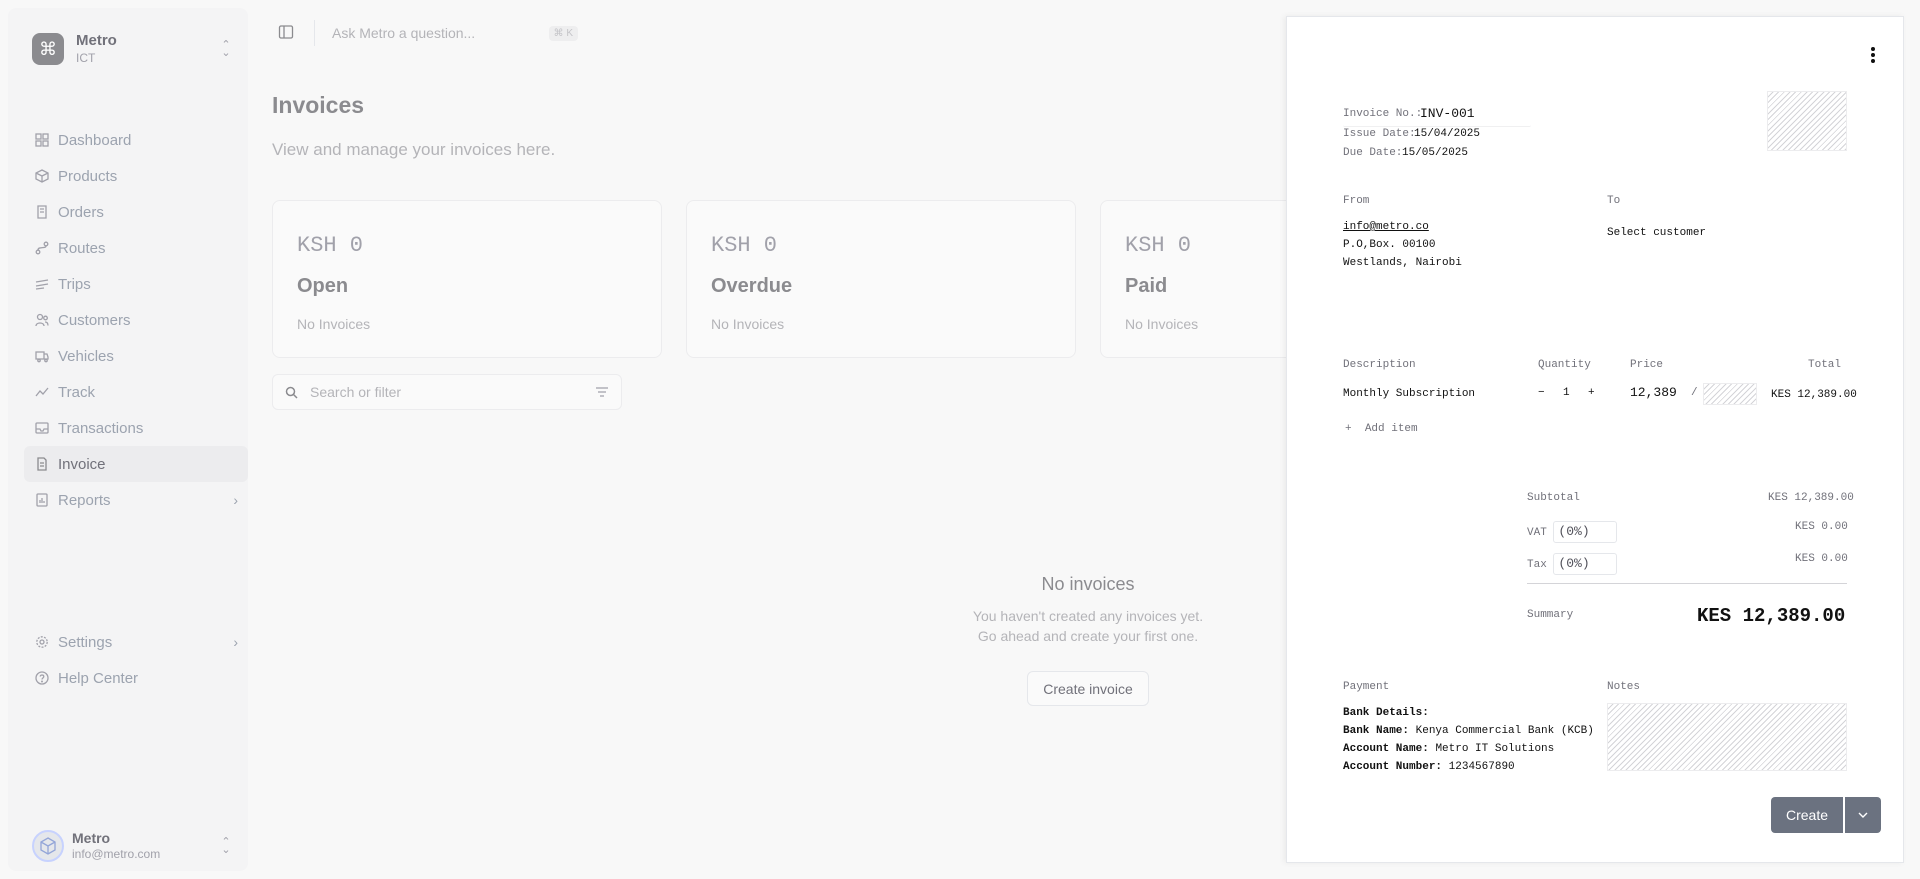 The height and width of the screenshot is (879, 1920). I want to click on card-title: Paid, so click(1146, 286).